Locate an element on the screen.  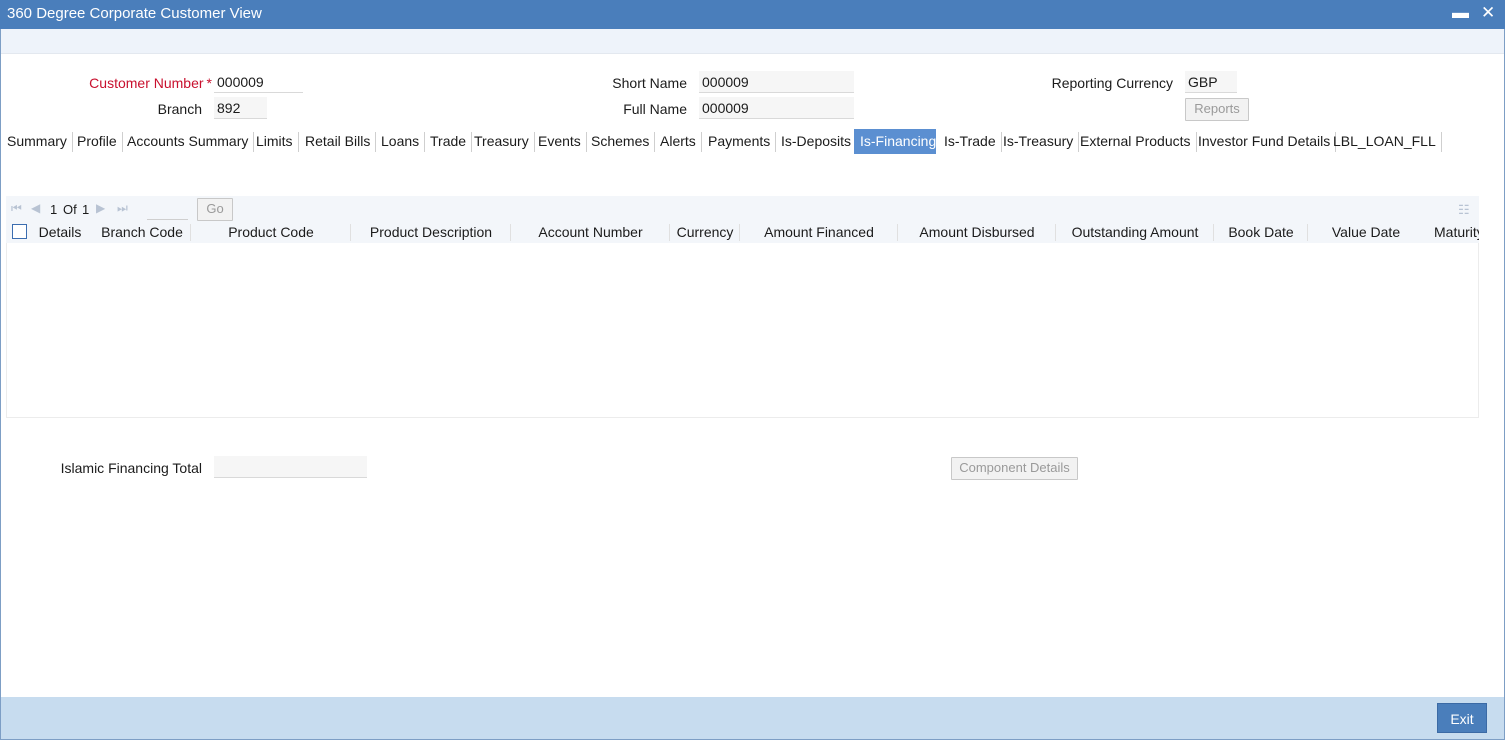
tab-payments: Payments is located at coordinates (739, 141).